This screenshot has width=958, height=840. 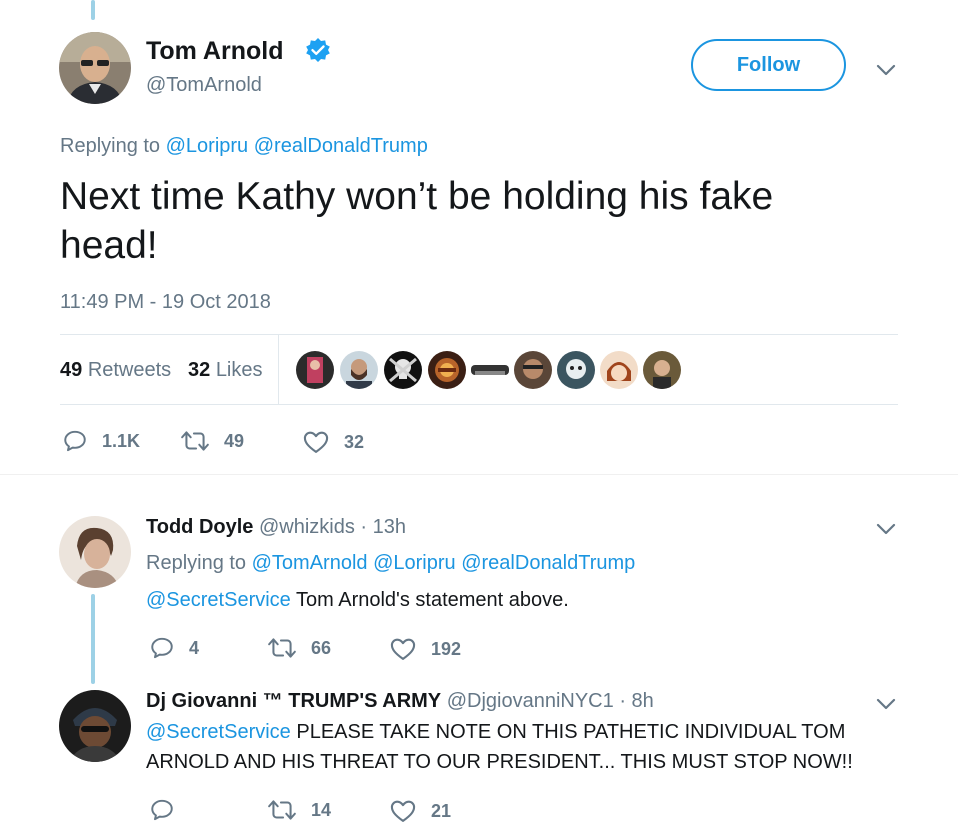 What do you see at coordinates (321, 809) in the screenshot?
I see `retweet-count: 14` at bounding box center [321, 809].